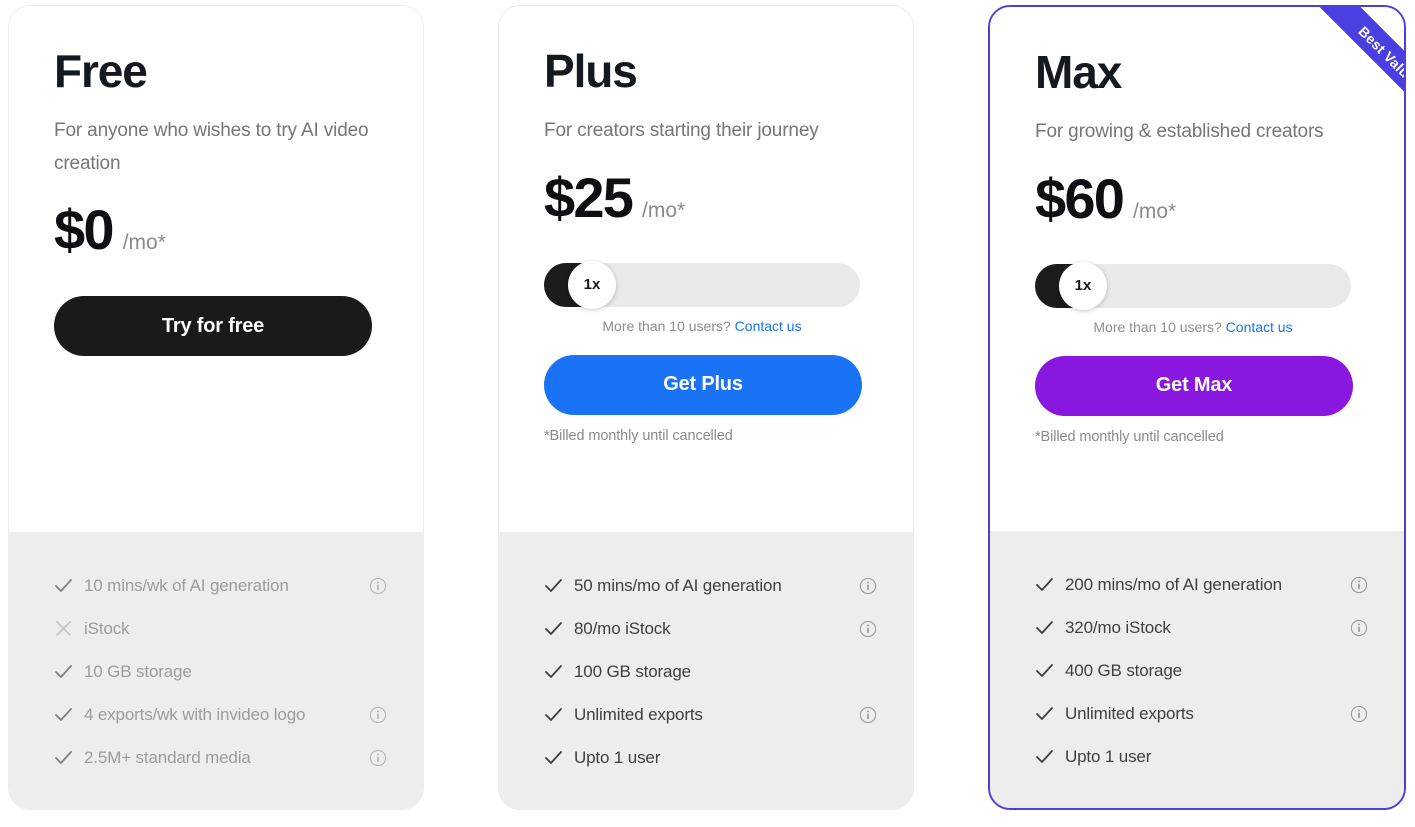 Image resolution: width=1415 pixels, height=827 pixels. What do you see at coordinates (589, 197) in the screenshot?
I see `plan-price-amount: $25` at bounding box center [589, 197].